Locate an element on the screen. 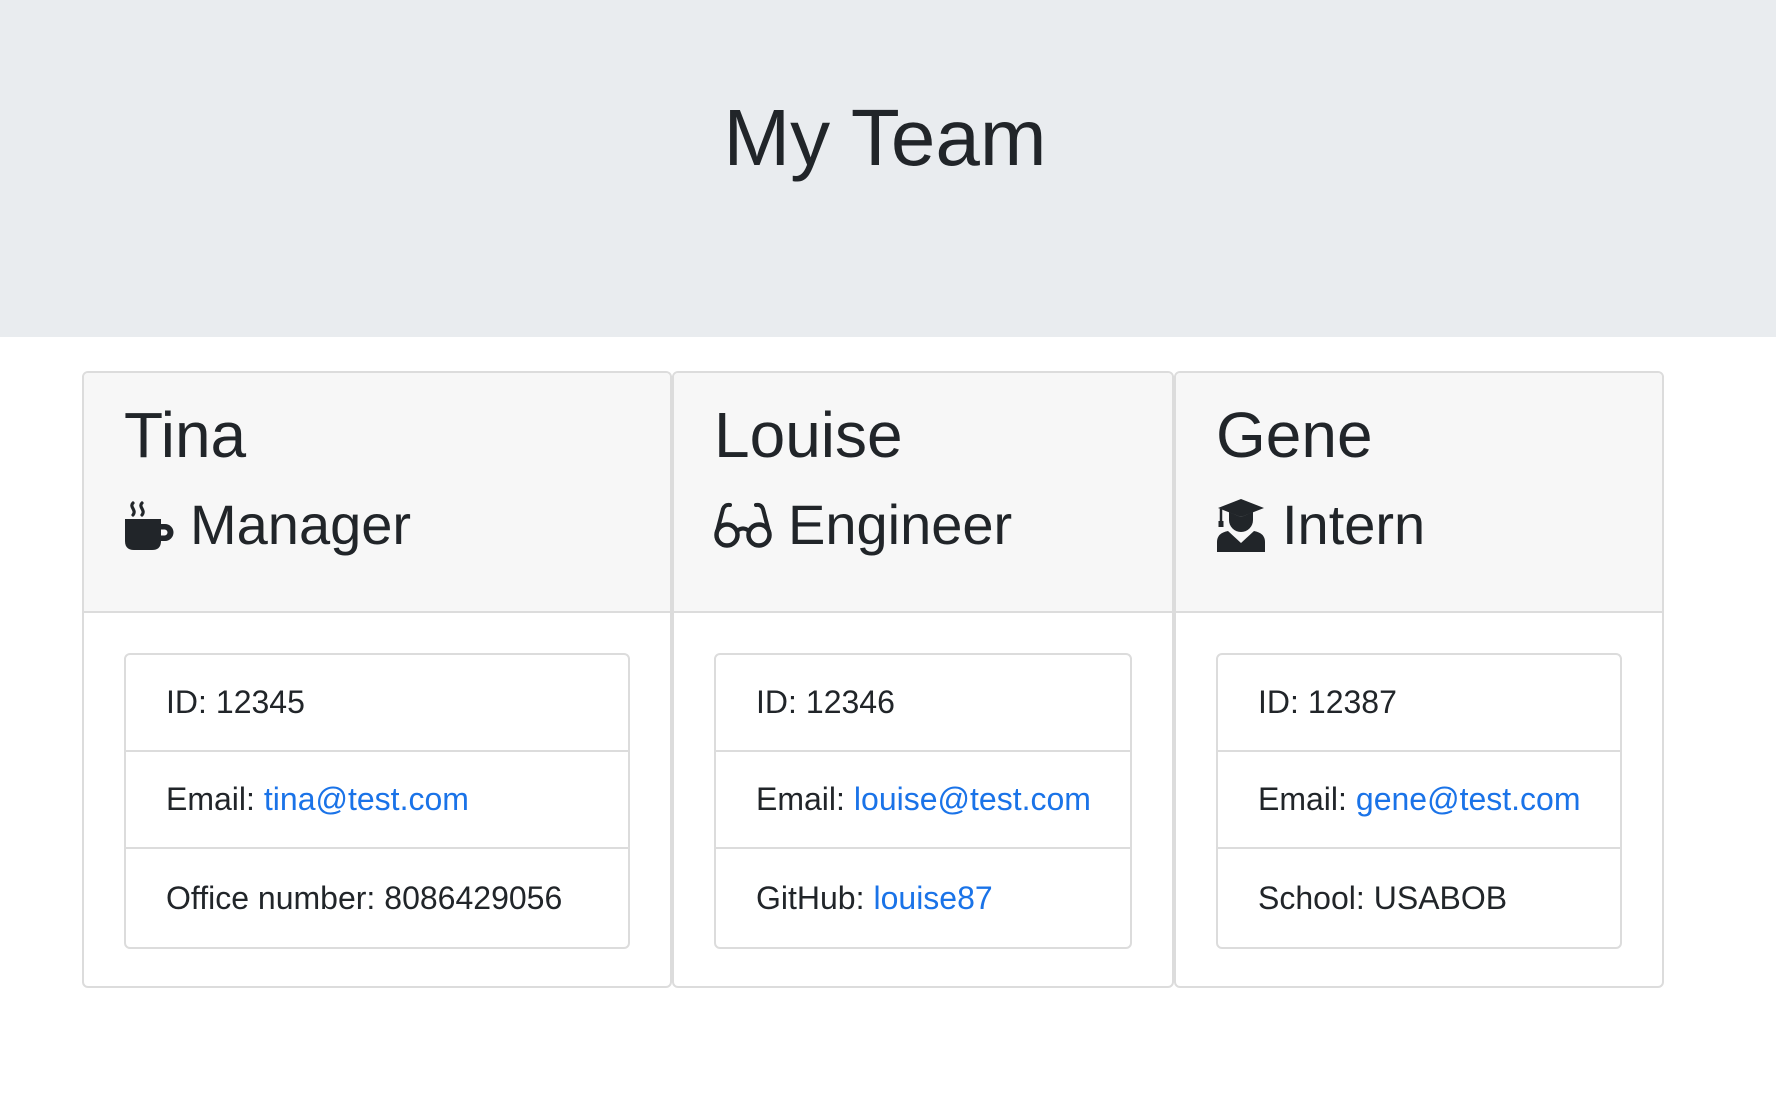 This screenshot has height=1112, width=1776. list-item-school: School: USABOB is located at coordinates (1419, 898).